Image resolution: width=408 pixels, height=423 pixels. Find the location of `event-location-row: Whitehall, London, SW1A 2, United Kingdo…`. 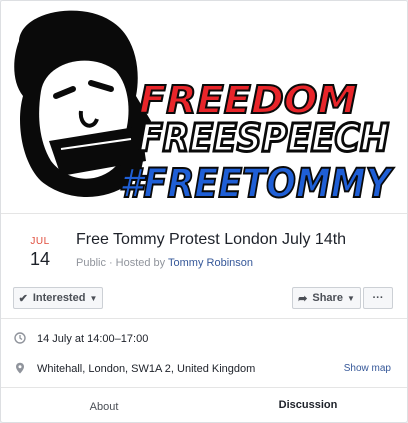

event-location-row: Whitehall, London, SW1A 2, United Kingdo… is located at coordinates (204, 369).